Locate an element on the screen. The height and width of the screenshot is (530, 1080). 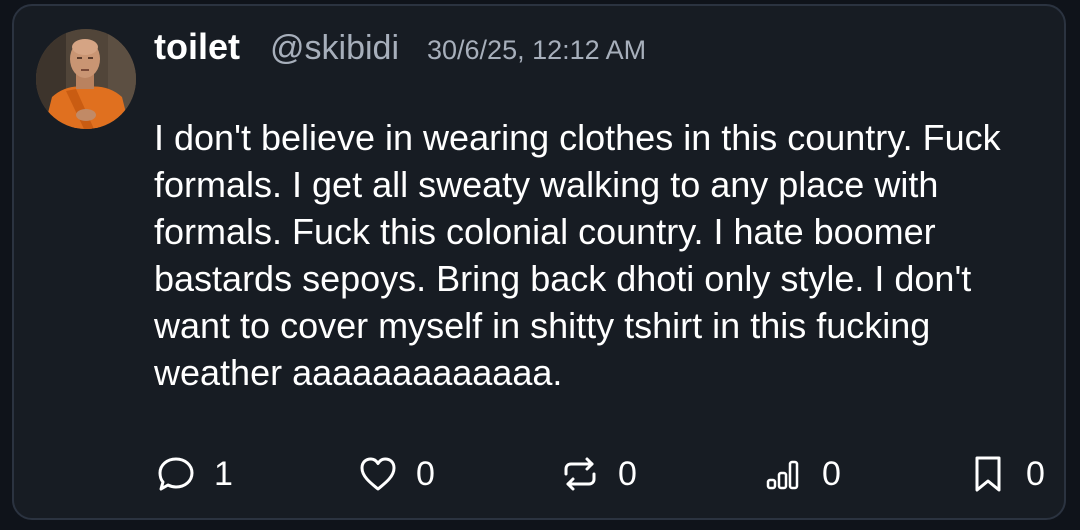
bookmark-button: 0 is located at coordinates (1006, 474).